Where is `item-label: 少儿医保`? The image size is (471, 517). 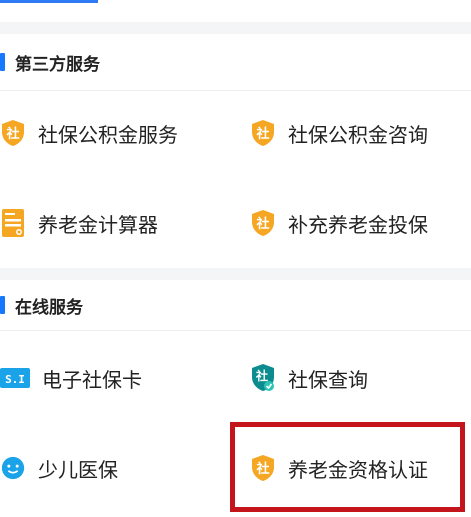
item-label: 少儿医保 is located at coordinates (78, 469).